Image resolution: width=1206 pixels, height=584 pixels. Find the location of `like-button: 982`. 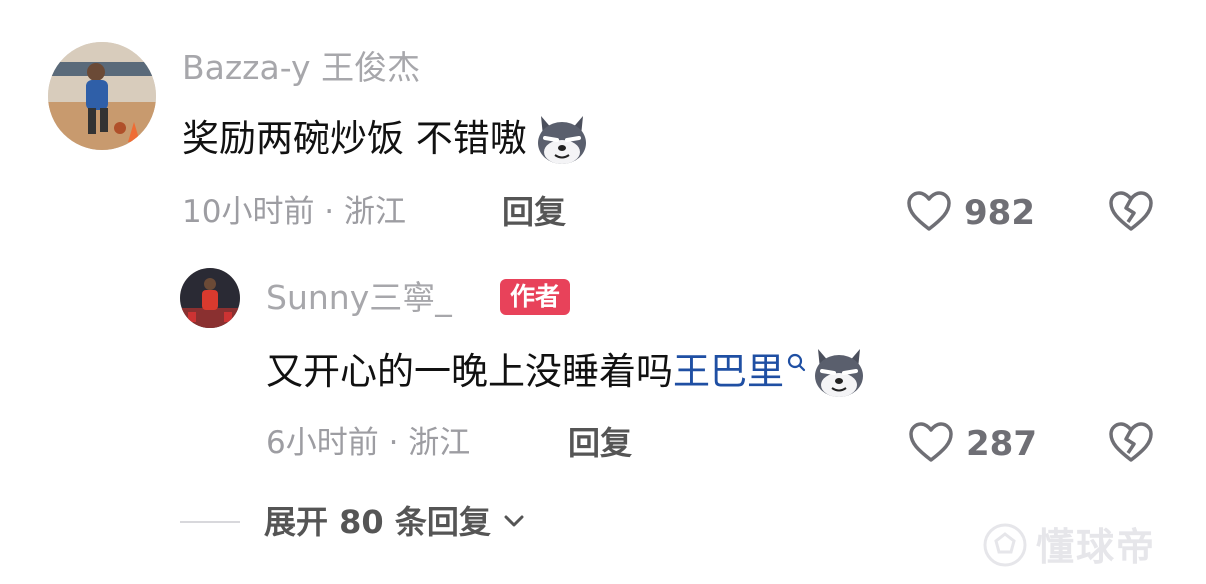

like-button: 982 is located at coordinates (970, 213).